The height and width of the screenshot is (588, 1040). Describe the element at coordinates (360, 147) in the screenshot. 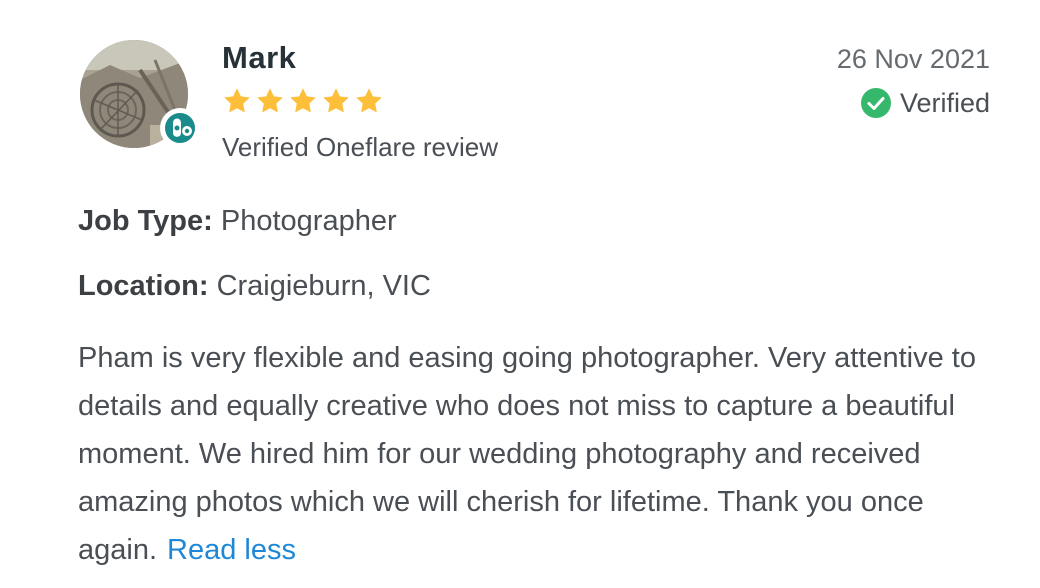

I see `review-source-label: Verified Oneflare review` at that location.